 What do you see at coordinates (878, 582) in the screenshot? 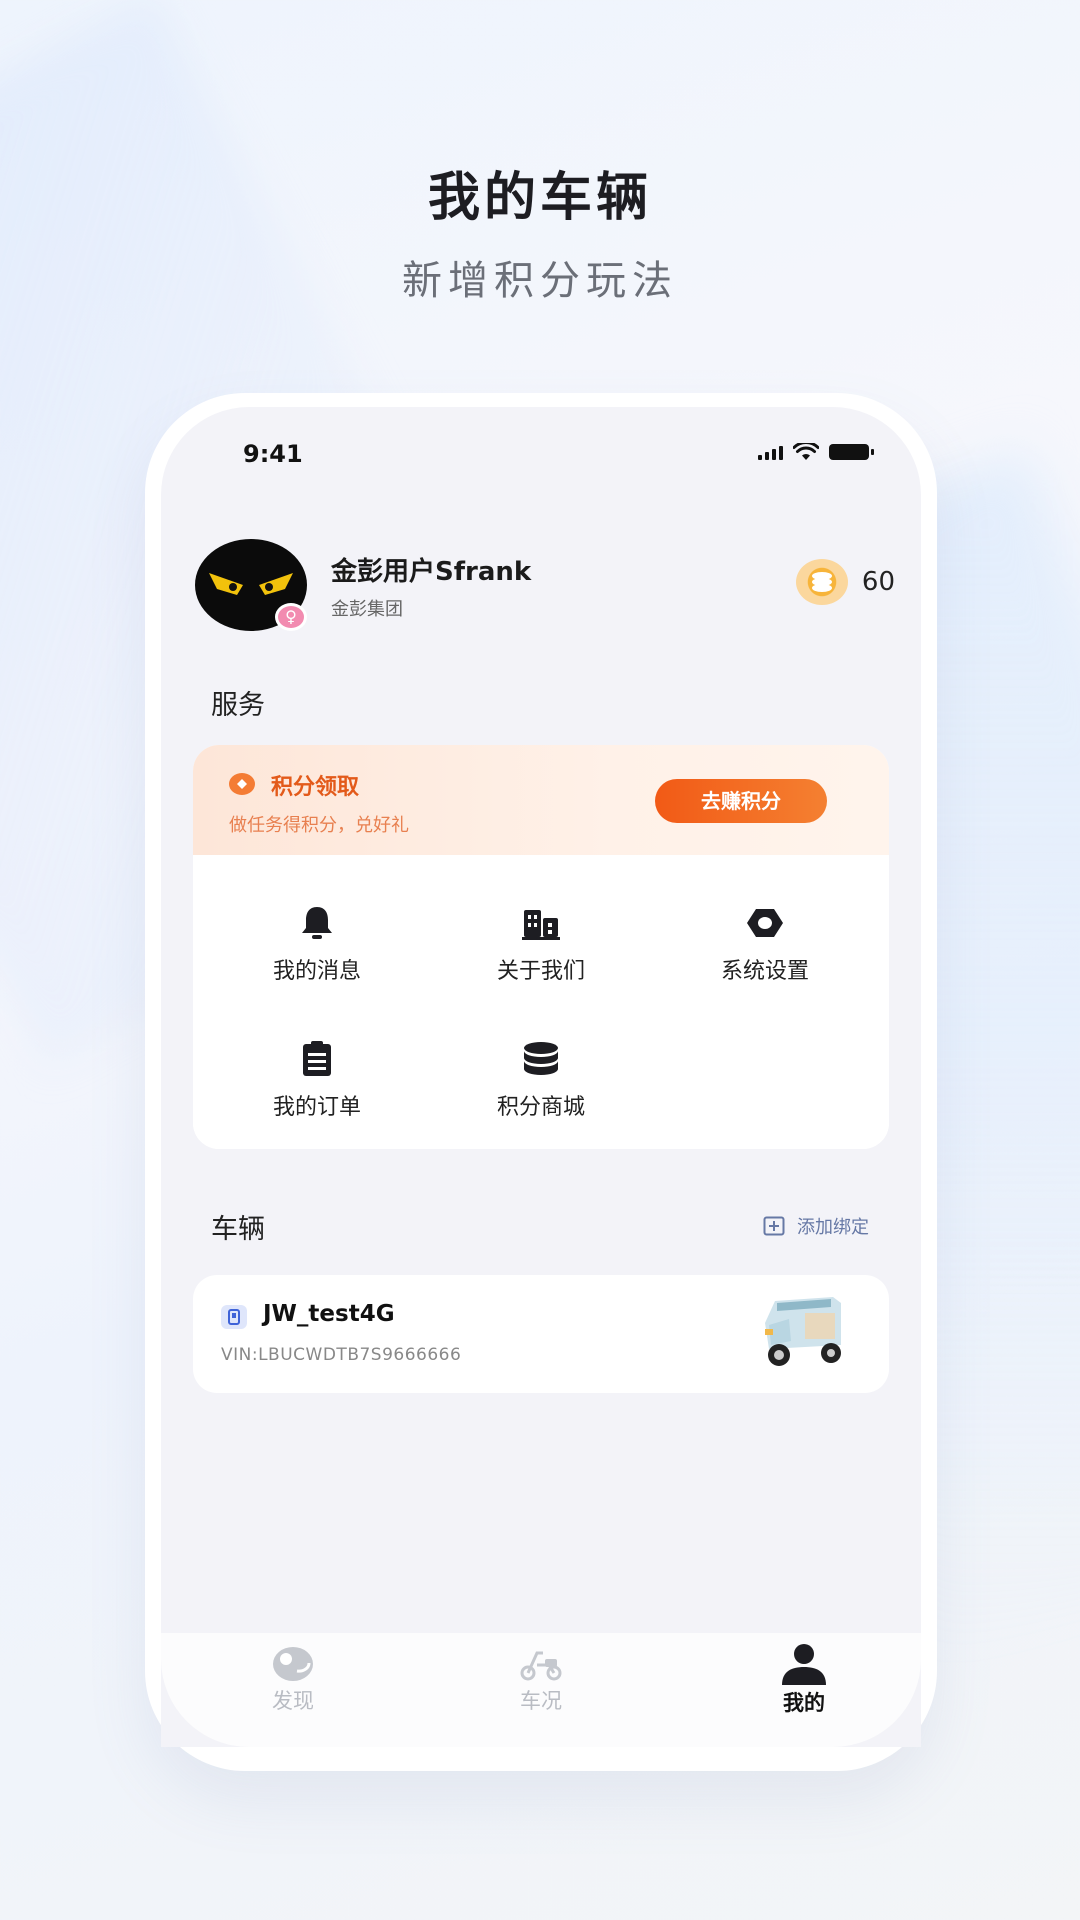
I see `points-value: 60` at bounding box center [878, 582].